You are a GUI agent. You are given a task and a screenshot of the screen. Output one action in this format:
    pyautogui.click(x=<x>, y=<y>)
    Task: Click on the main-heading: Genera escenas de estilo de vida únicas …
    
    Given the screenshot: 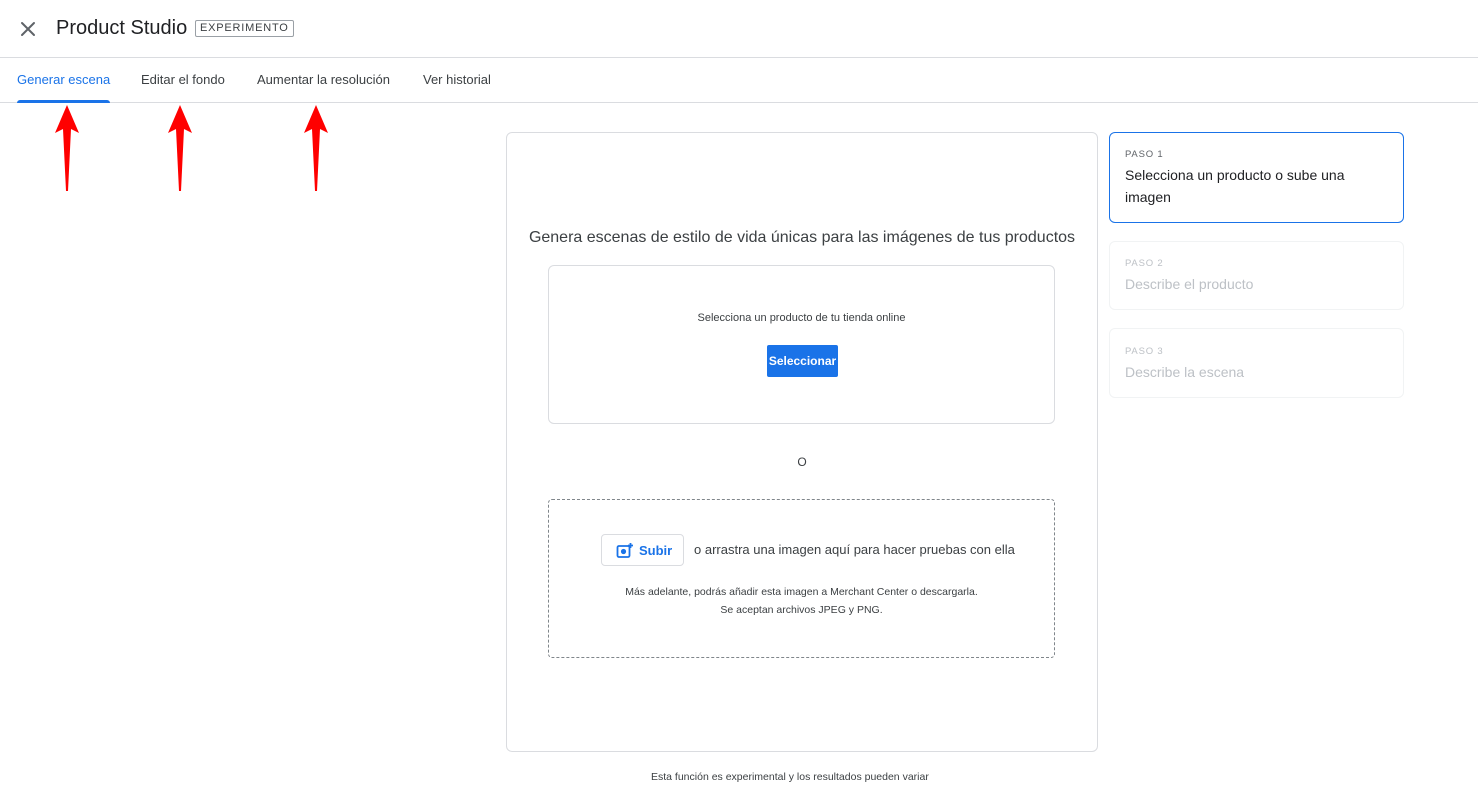 What is the action you would take?
    pyautogui.click(x=802, y=237)
    